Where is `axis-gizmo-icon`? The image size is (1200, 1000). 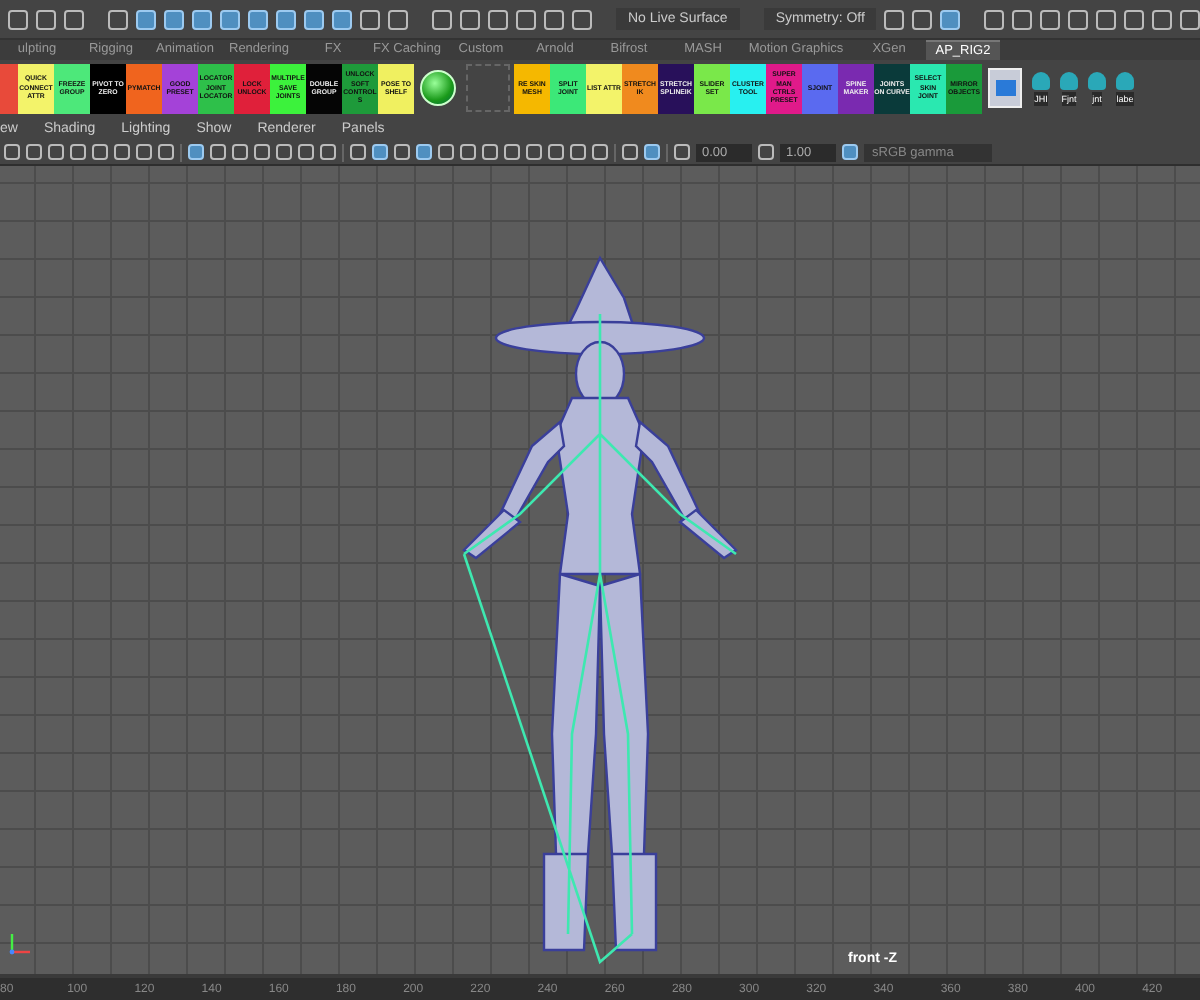
axis-gizmo-icon is located at coordinates (19, 944).